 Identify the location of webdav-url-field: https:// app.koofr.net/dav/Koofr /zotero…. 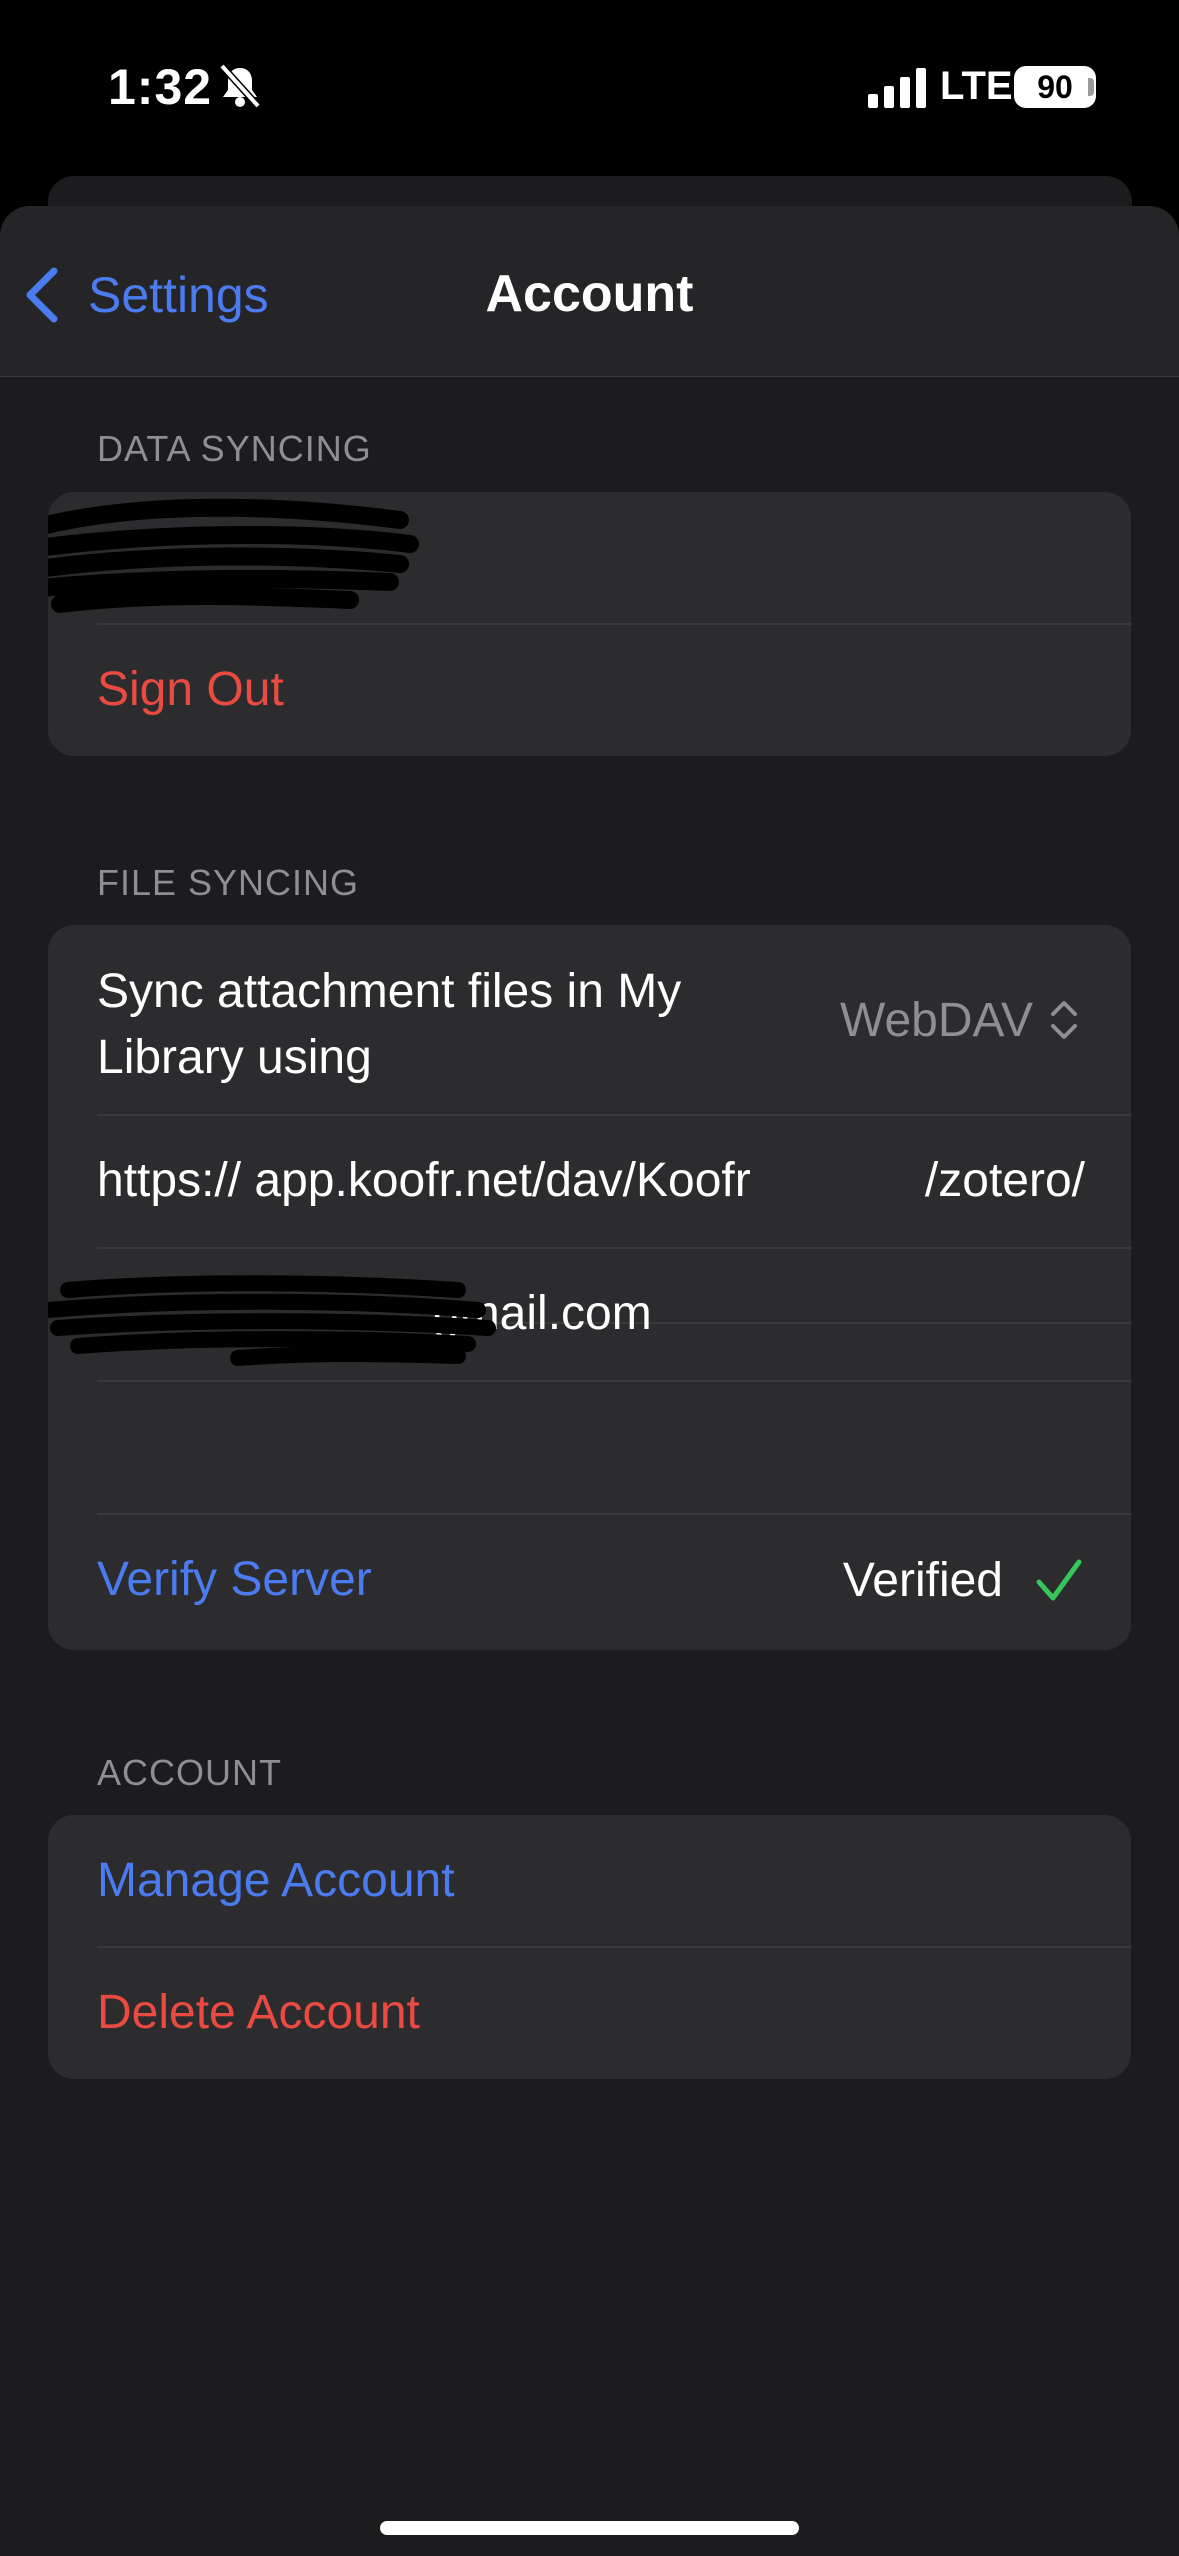
(589, 1181).